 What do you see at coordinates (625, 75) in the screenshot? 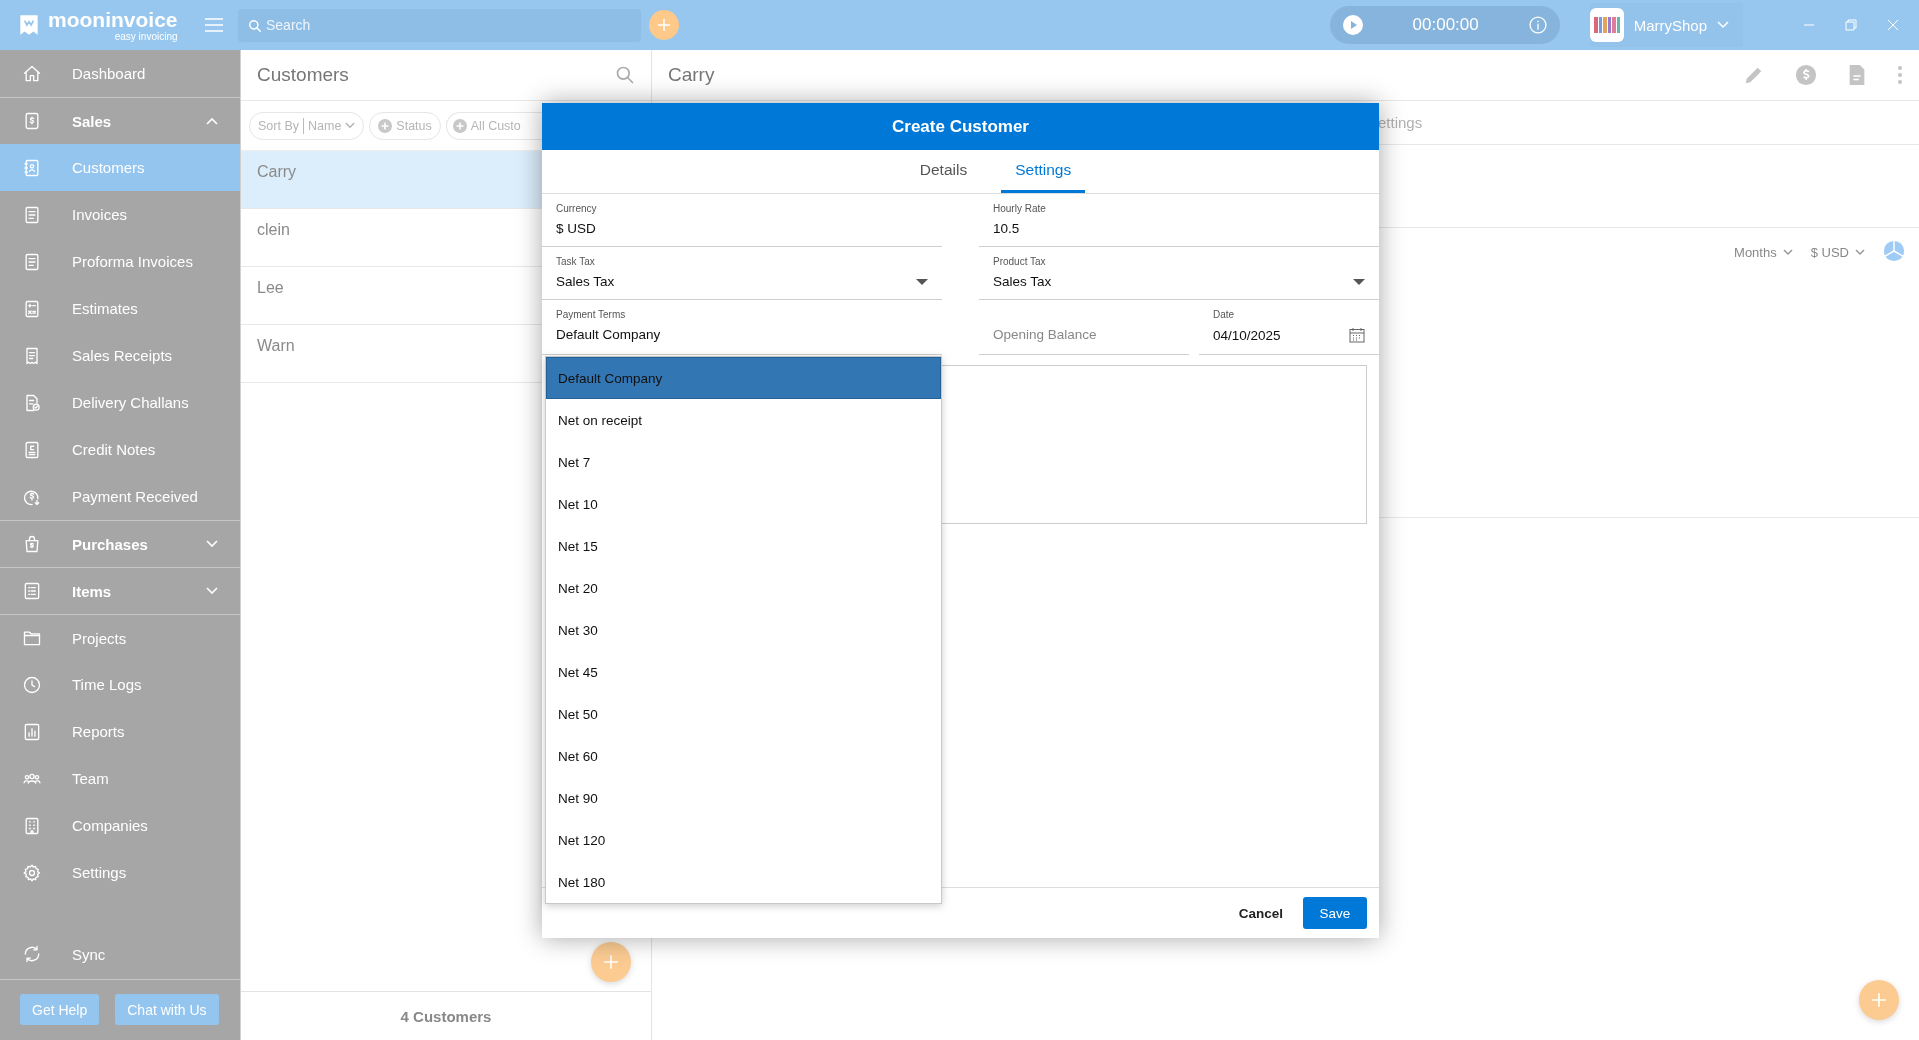
I see `search-icon` at bounding box center [625, 75].